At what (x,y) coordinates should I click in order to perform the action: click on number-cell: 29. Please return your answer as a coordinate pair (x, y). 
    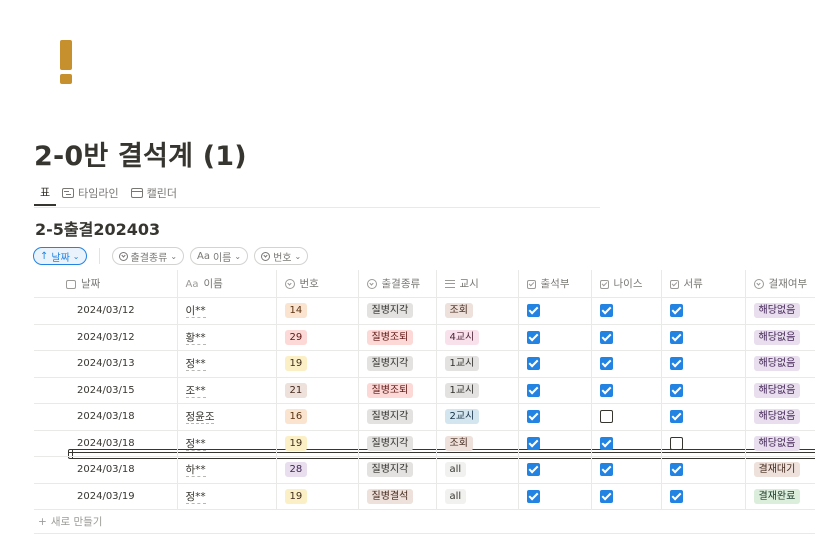
    Looking at the image, I should click on (317, 337).